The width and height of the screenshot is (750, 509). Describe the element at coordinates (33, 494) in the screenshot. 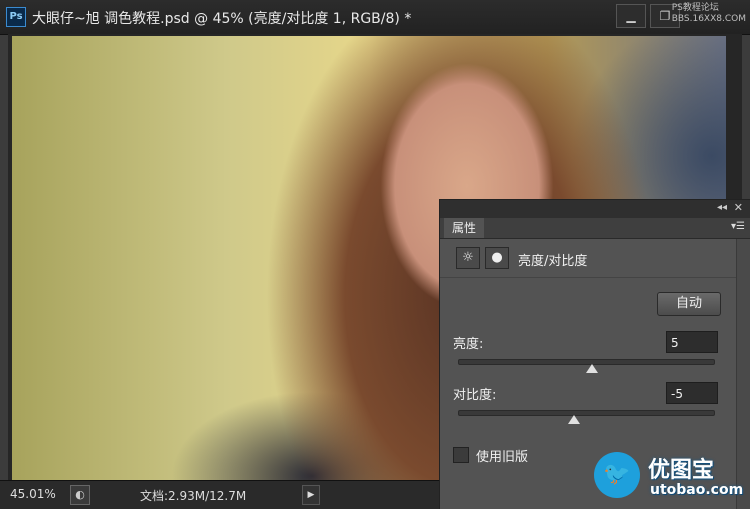

I see `zoom-level: 45.01%` at that location.